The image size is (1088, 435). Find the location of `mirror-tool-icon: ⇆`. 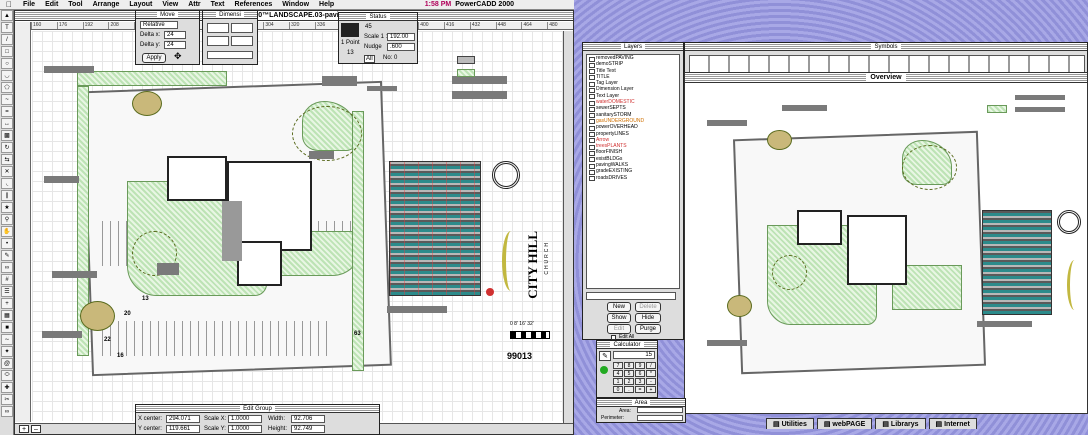

mirror-tool-icon: ⇆ is located at coordinates (7, 159).